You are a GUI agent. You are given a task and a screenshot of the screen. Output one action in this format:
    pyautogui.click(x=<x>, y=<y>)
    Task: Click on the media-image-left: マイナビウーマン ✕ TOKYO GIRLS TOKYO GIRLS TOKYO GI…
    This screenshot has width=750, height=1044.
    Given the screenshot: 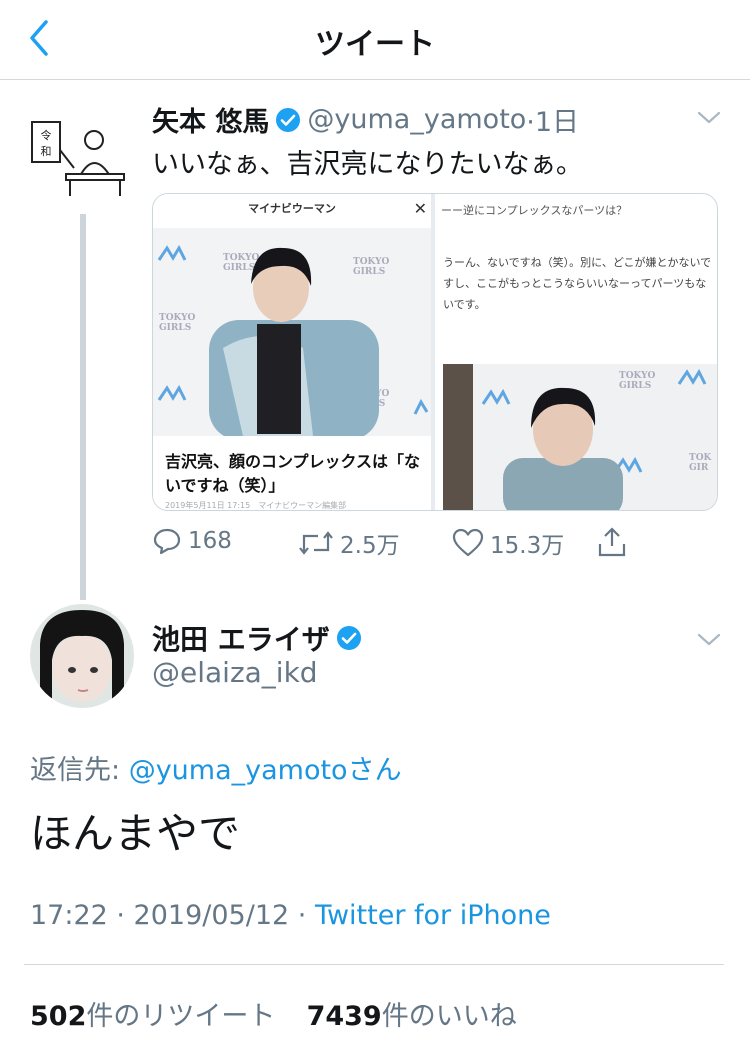 What is the action you would take?
    pyautogui.click(x=292, y=352)
    